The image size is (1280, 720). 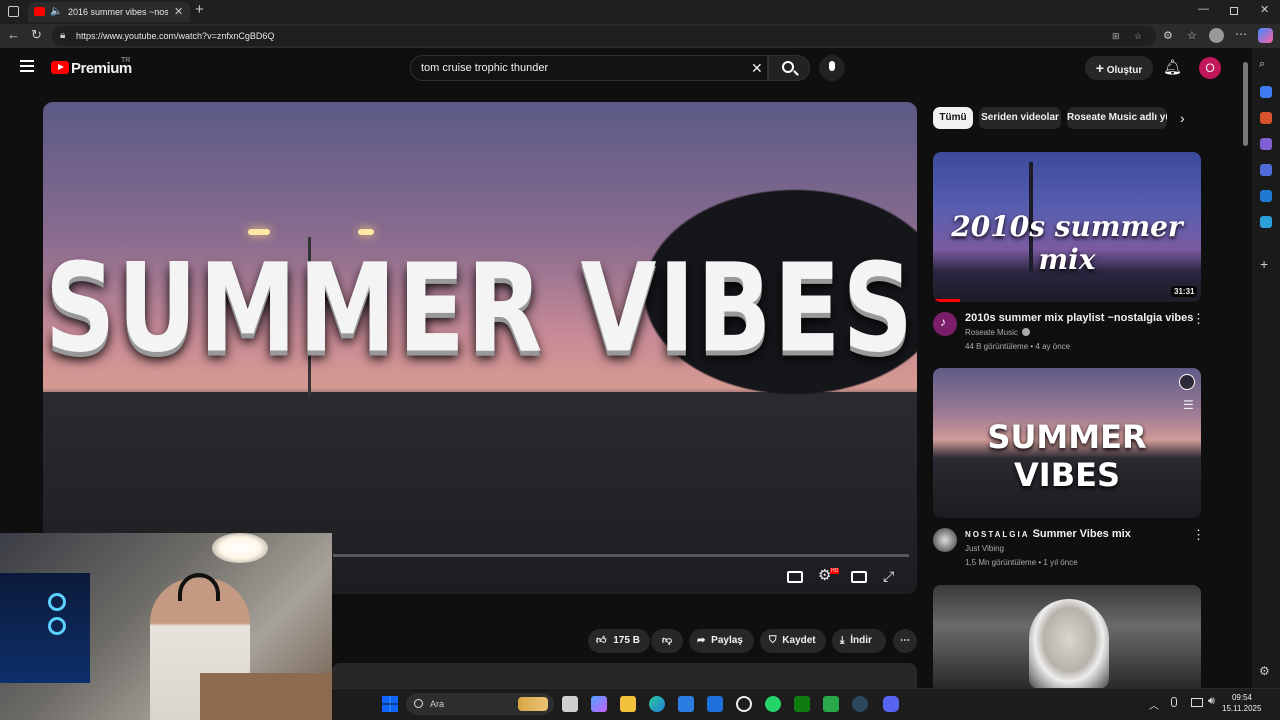 I want to click on related-thumbnail-2: SUMMER VIBES ☰, so click(x=1067, y=443).